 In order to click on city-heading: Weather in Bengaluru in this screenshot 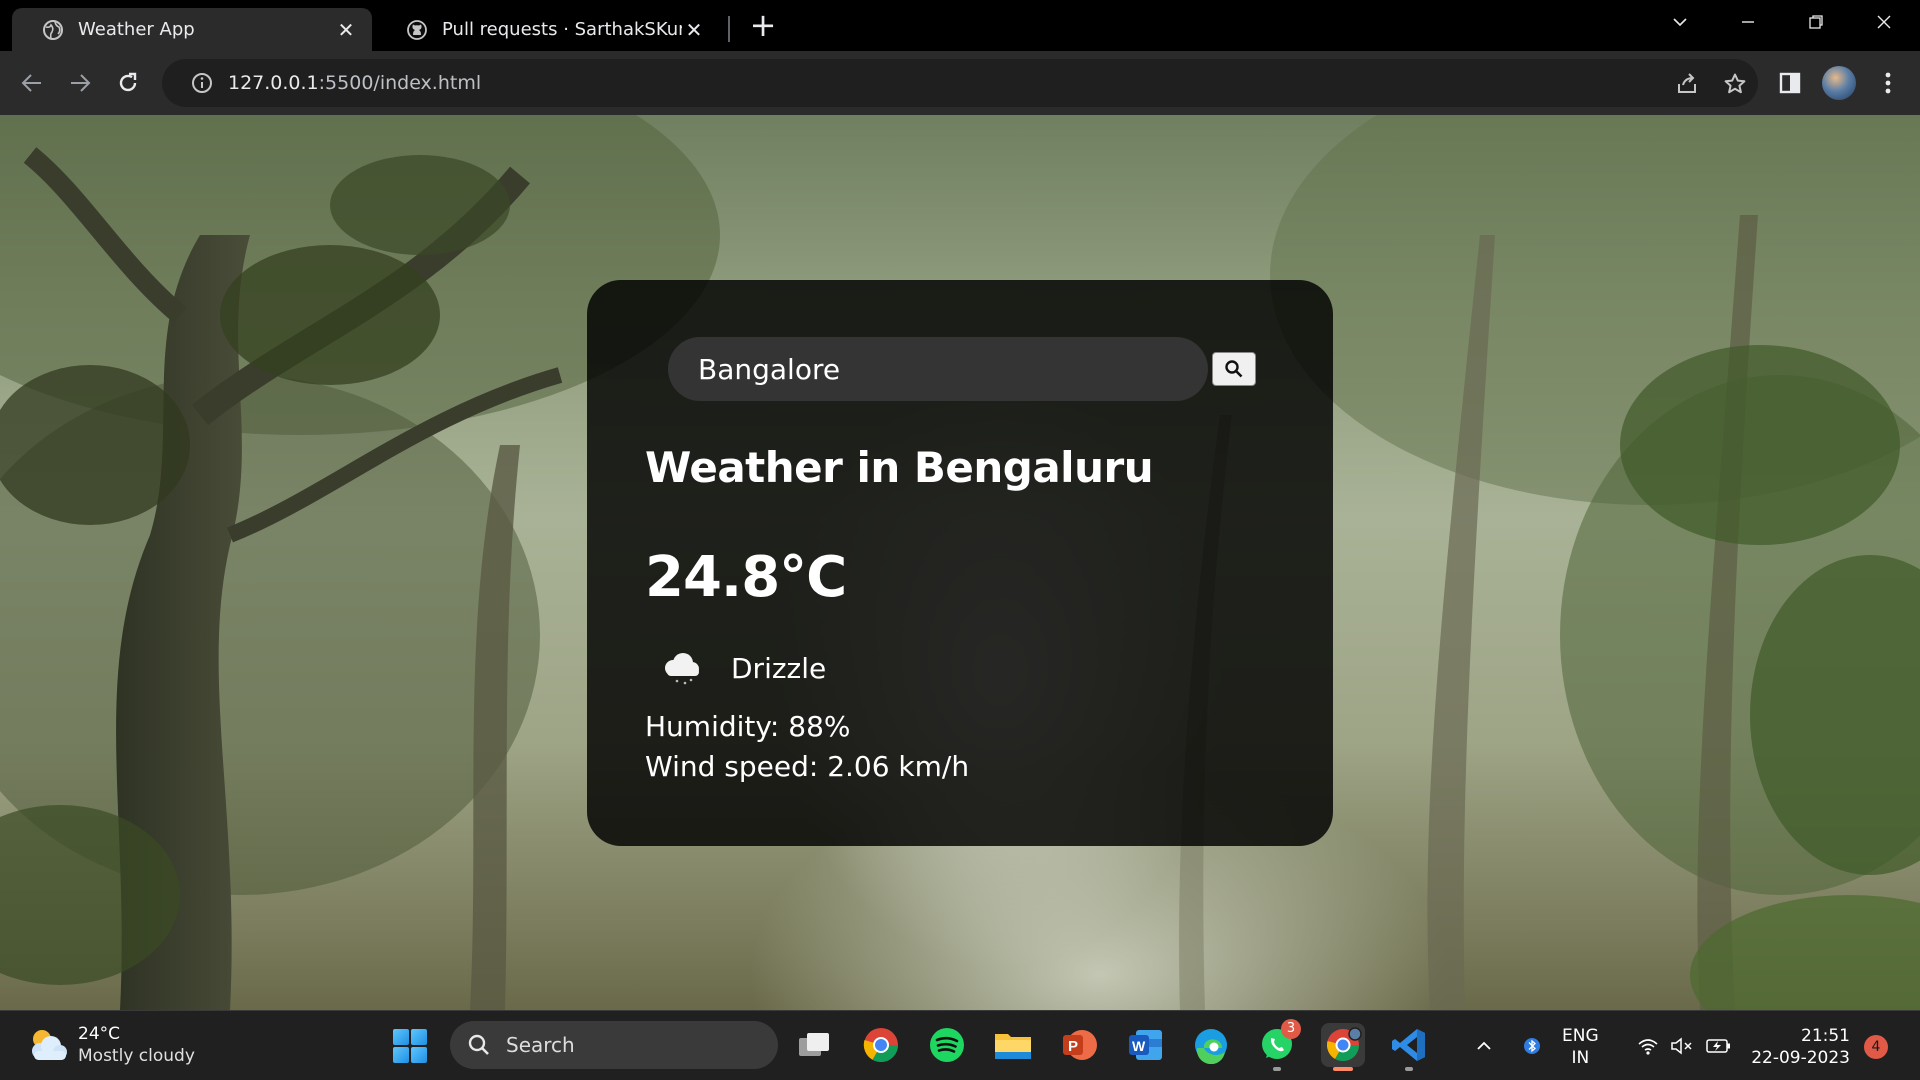, I will do `click(899, 467)`.